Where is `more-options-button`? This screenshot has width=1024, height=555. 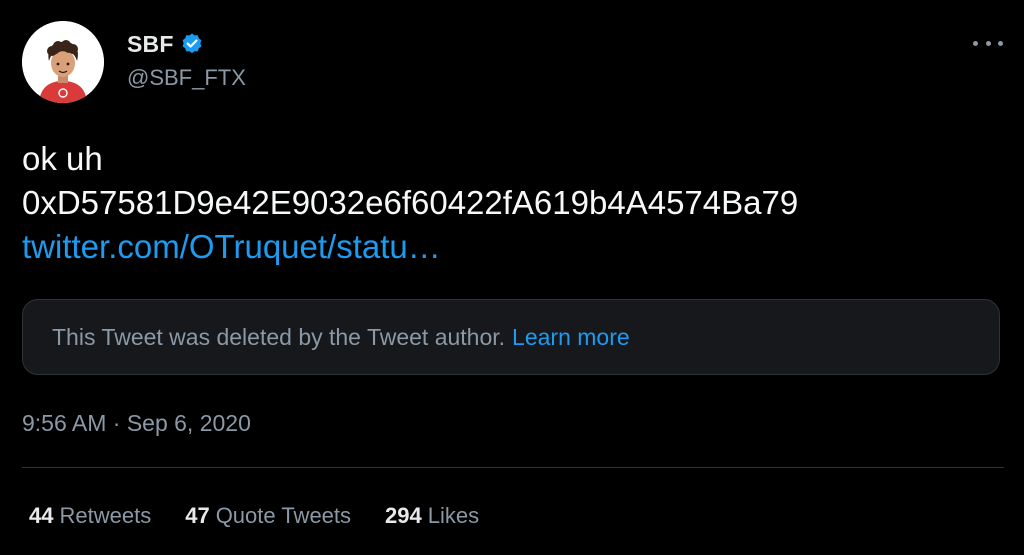 more-options-button is located at coordinates (988, 43).